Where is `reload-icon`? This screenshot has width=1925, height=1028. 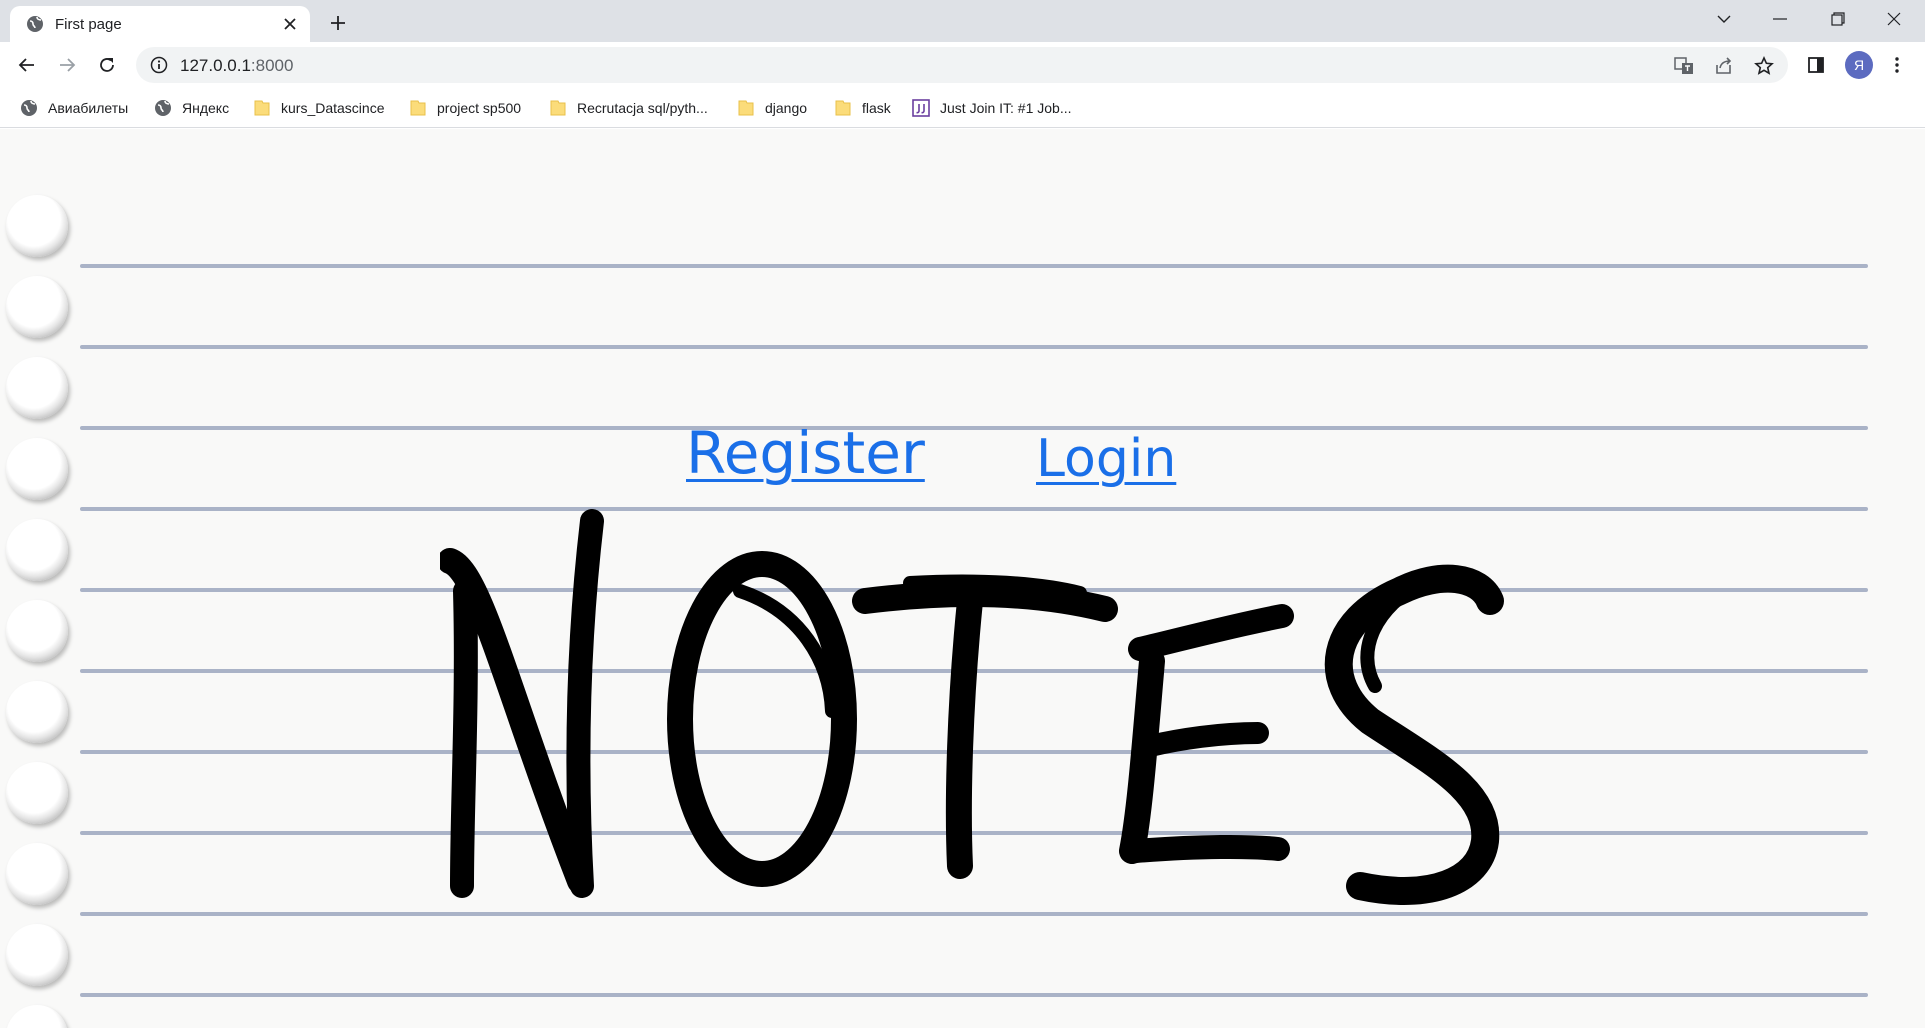
reload-icon is located at coordinates (107, 65).